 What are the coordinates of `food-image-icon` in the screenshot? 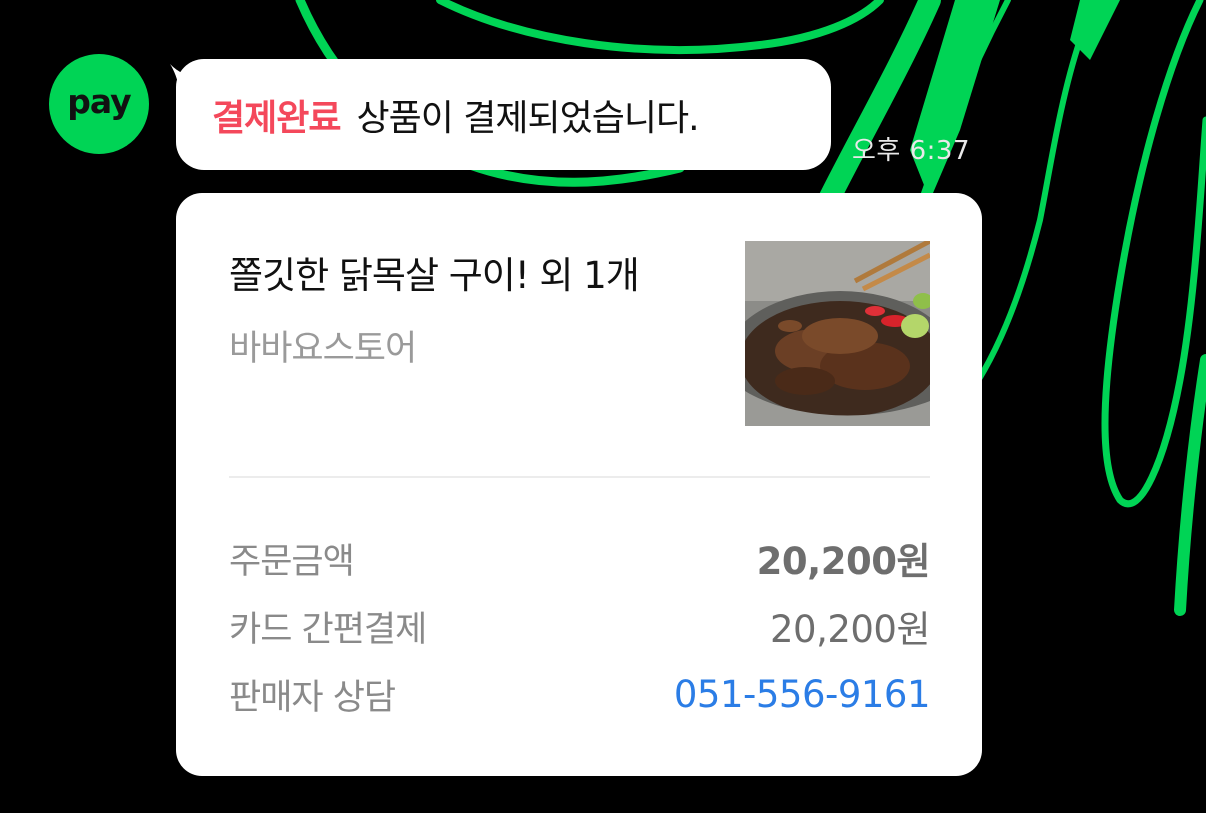 It's located at (837, 333).